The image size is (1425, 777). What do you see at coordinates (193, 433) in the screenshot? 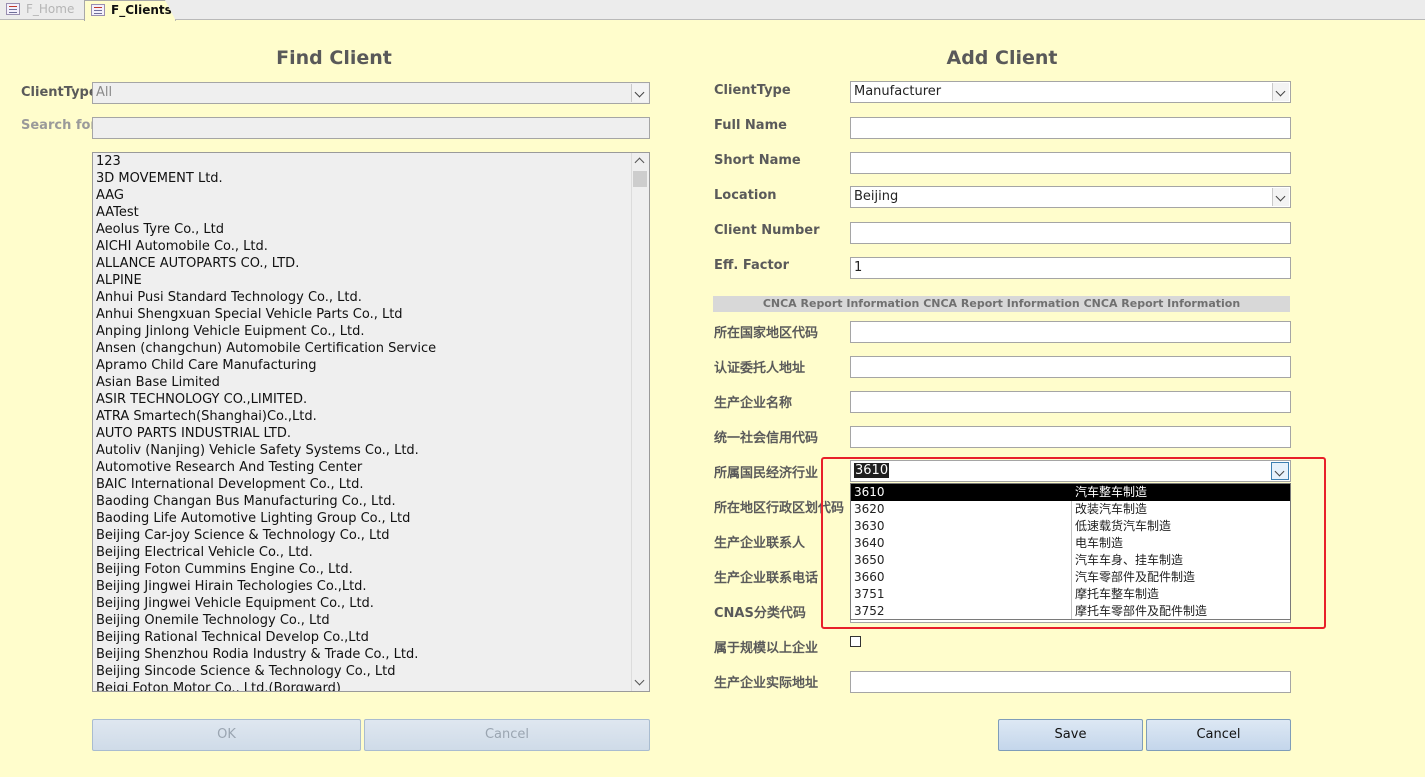
I see `list-item: AUTO PARTS INDUSTRIAL LTD.` at bounding box center [193, 433].